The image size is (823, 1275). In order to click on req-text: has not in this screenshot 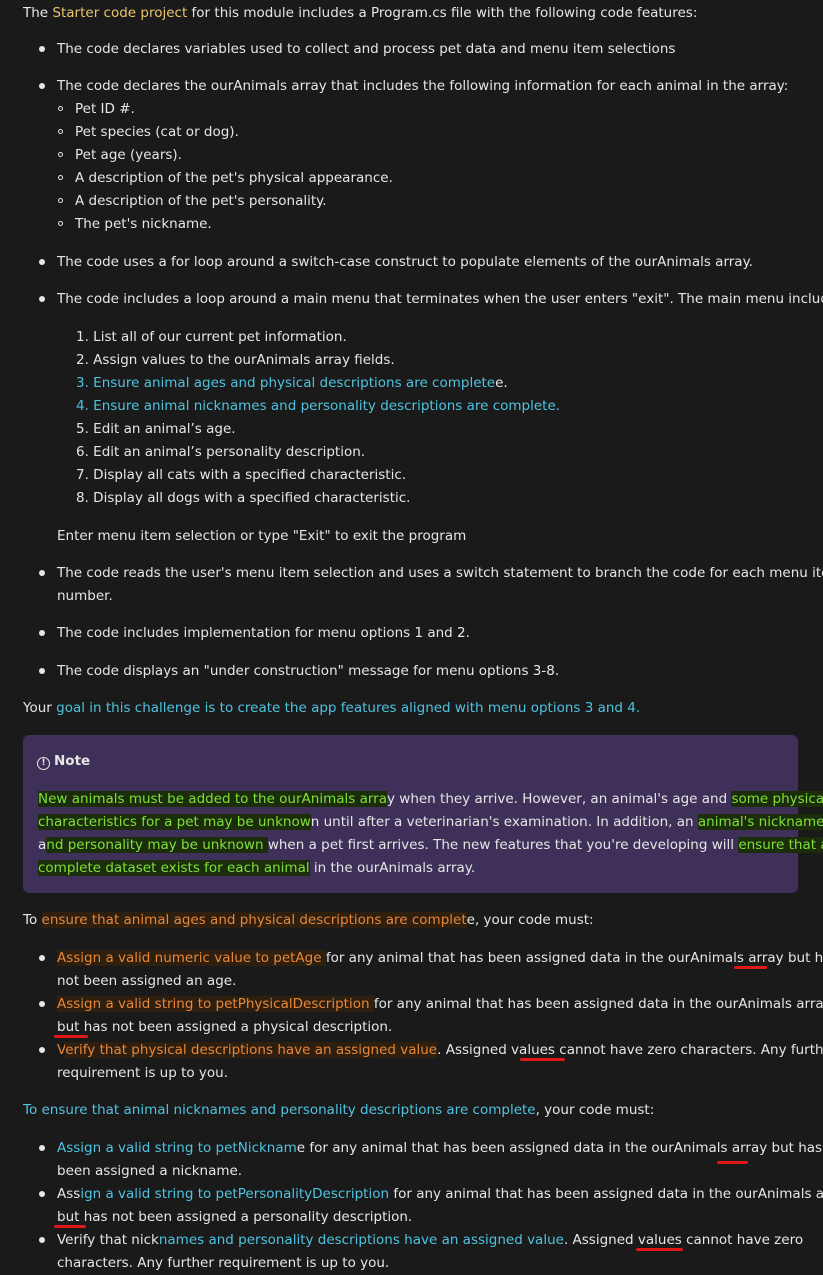, I will do `click(810, 1148)`.